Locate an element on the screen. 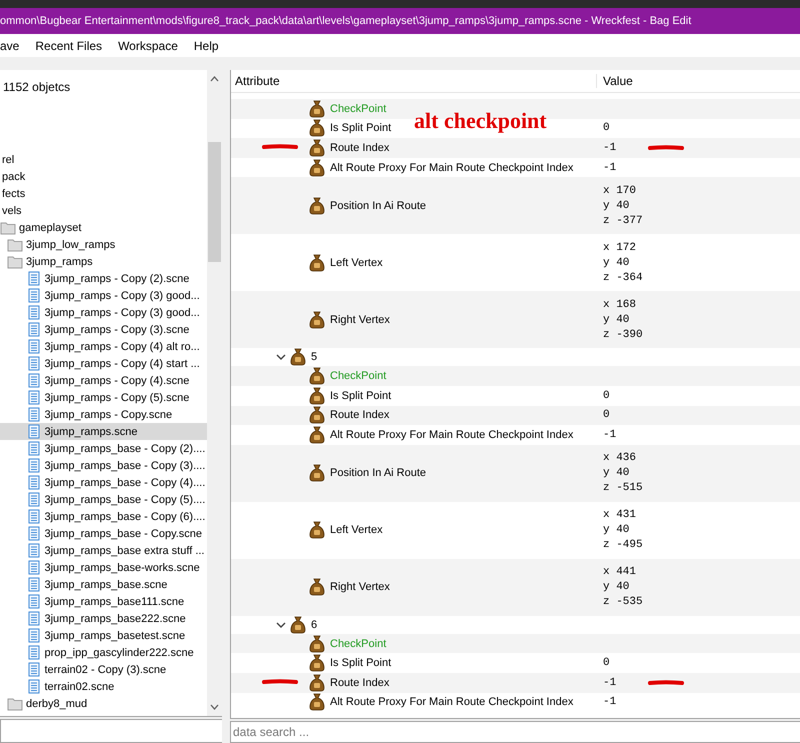 This screenshot has height=743, width=800. vector-component: x 431 is located at coordinates (620, 515).